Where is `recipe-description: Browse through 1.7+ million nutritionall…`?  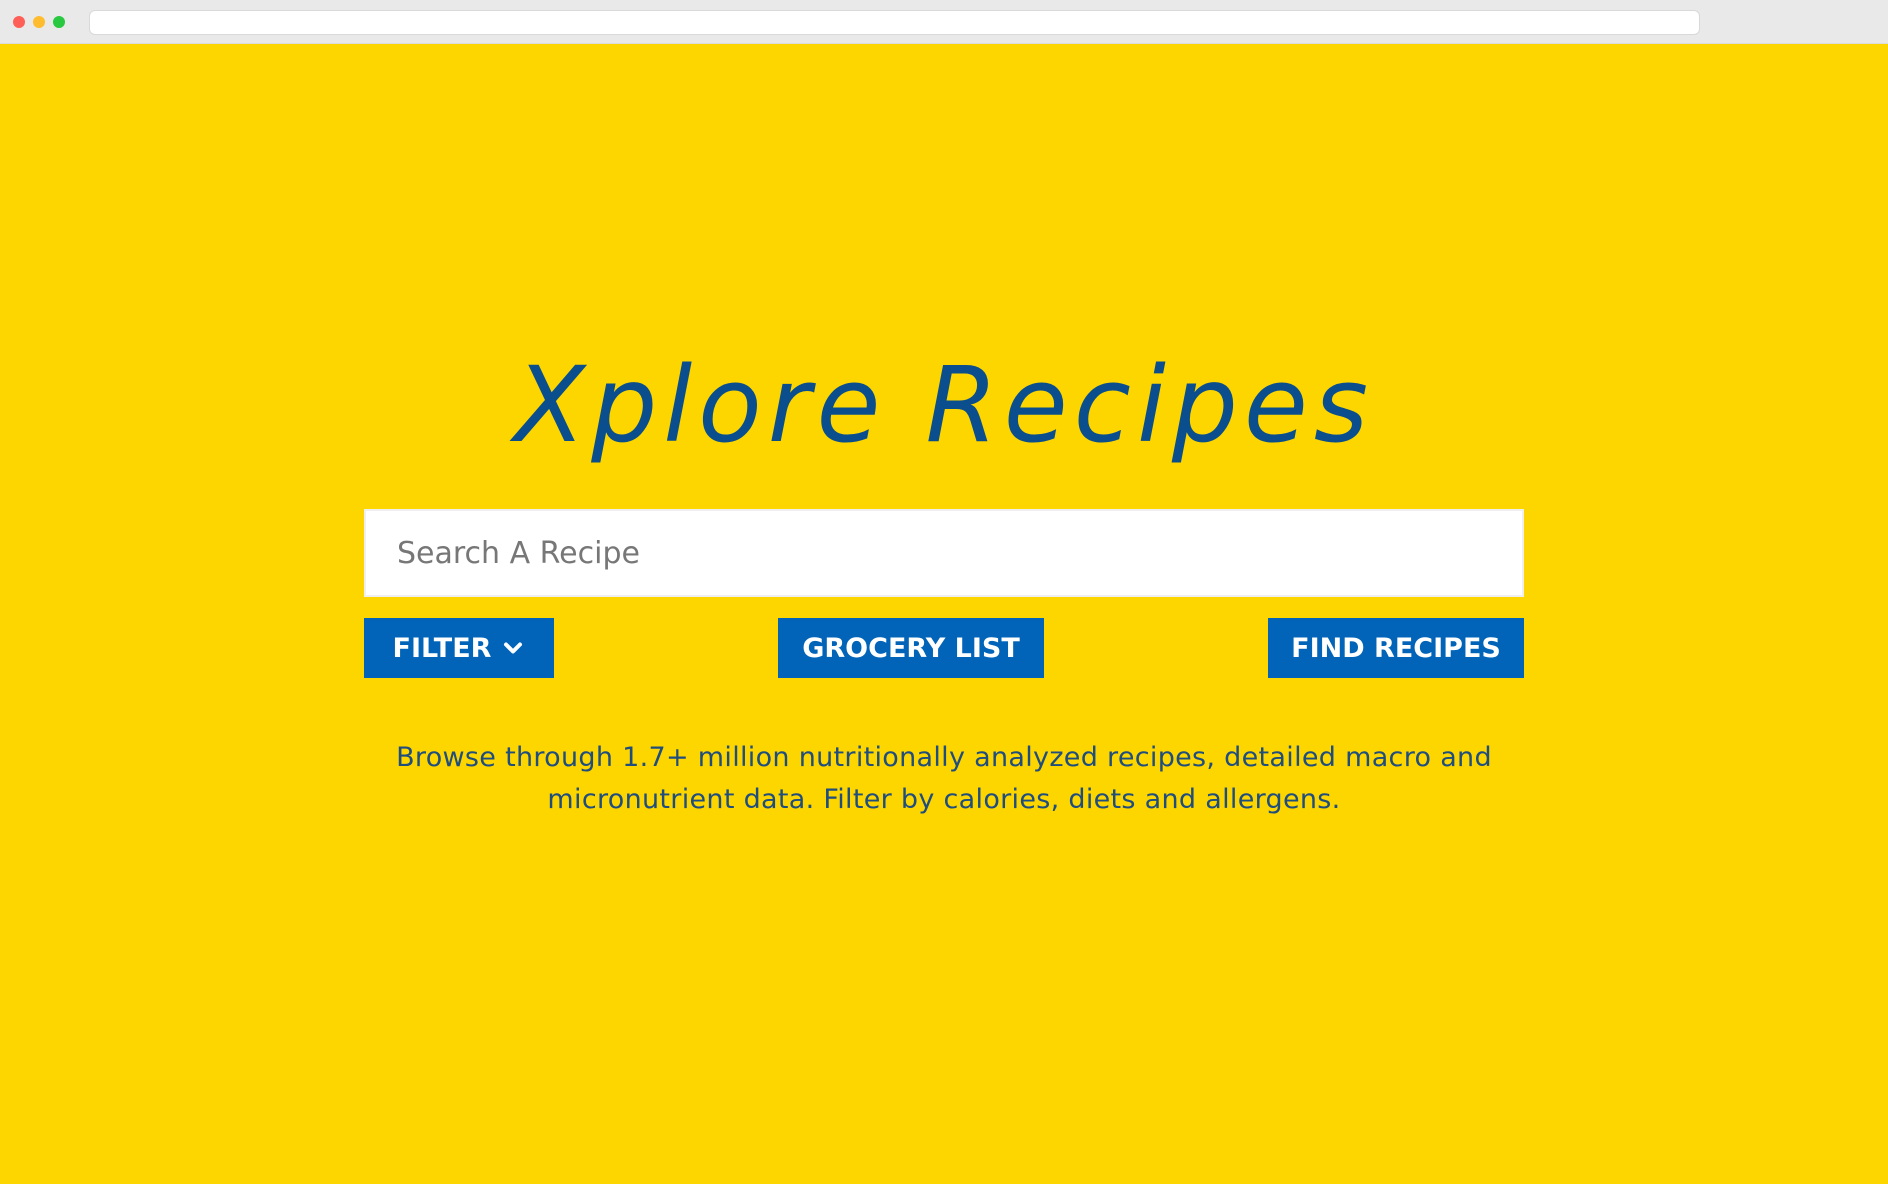 recipe-description: Browse through 1.7+ million nutritionall… is located at coordinates (944, 778).